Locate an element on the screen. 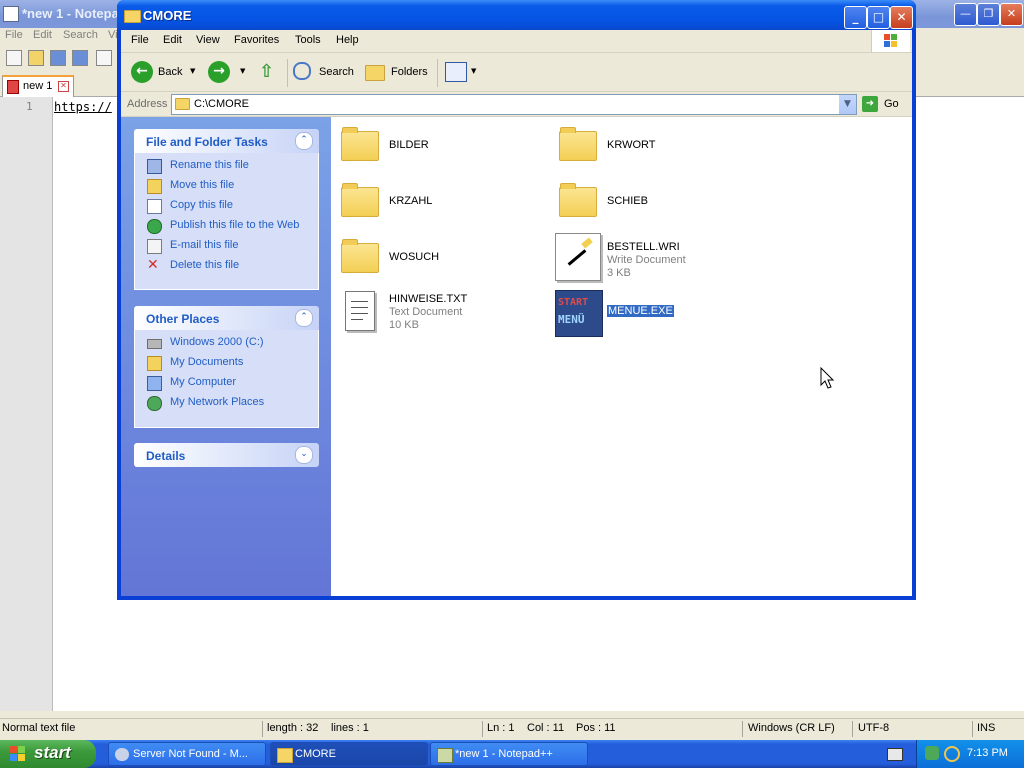 This screenshot has height=768, width=1024. task-copy-file: Copy this file is located at coordinates (229, 206).